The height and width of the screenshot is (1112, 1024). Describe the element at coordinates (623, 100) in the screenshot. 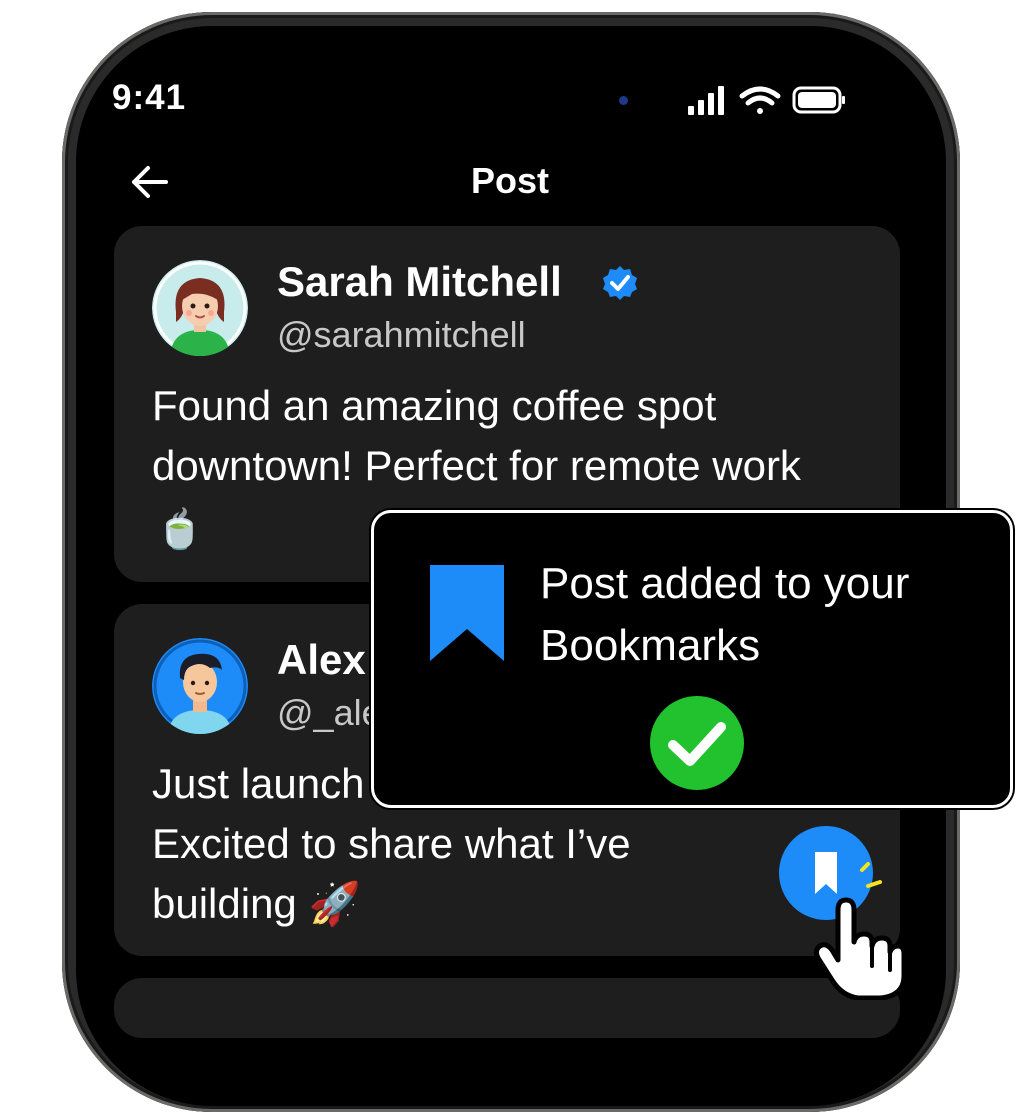

I see `camera-dot` at that location.